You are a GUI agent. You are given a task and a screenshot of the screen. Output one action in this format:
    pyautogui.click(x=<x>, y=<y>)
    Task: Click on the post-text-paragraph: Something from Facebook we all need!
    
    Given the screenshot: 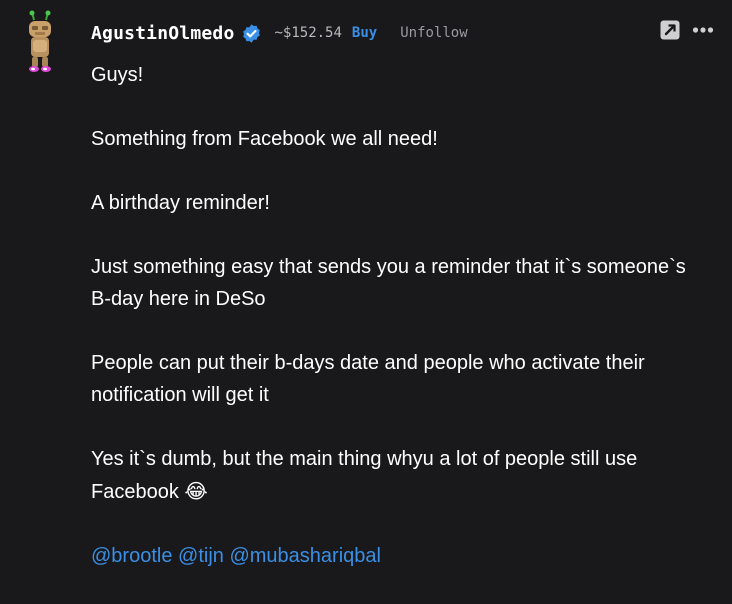 What is the action you would take?
    pyautogui.click(x=264, y=139)
    